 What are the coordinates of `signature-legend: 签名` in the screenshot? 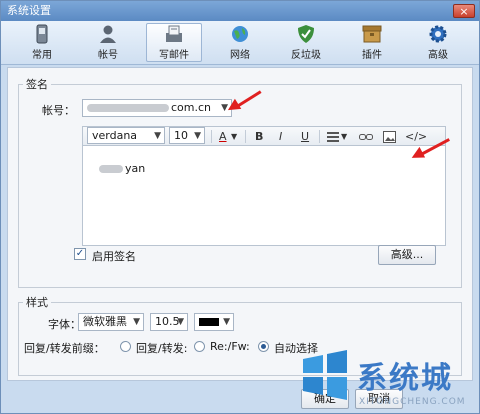 It's located at (37, 84).